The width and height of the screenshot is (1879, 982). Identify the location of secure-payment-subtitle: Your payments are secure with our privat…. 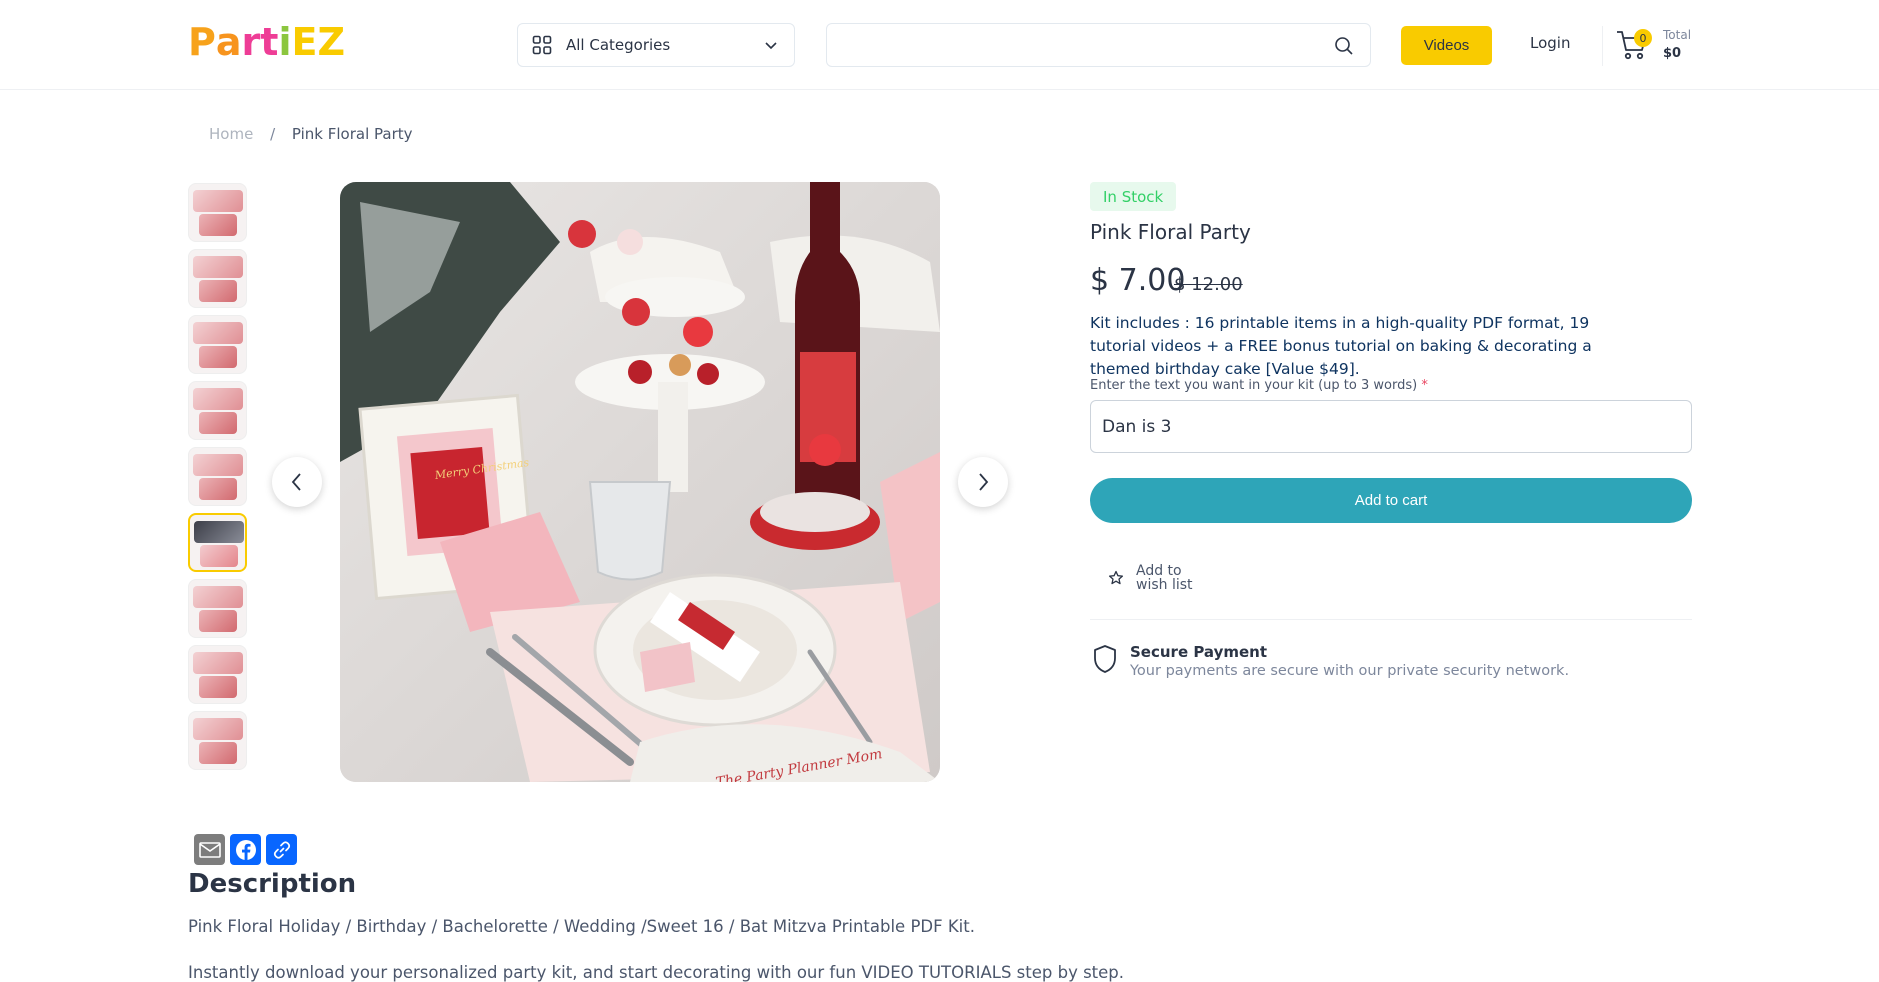
(1350, 671).